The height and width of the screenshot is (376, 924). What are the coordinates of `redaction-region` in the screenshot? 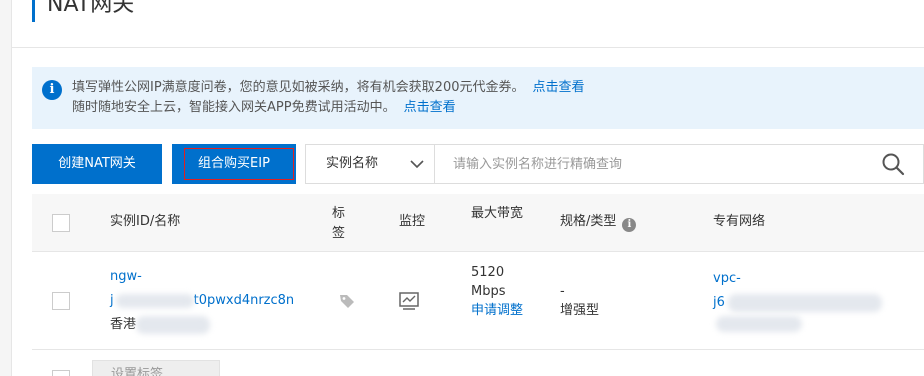 It's located at (173, 325).